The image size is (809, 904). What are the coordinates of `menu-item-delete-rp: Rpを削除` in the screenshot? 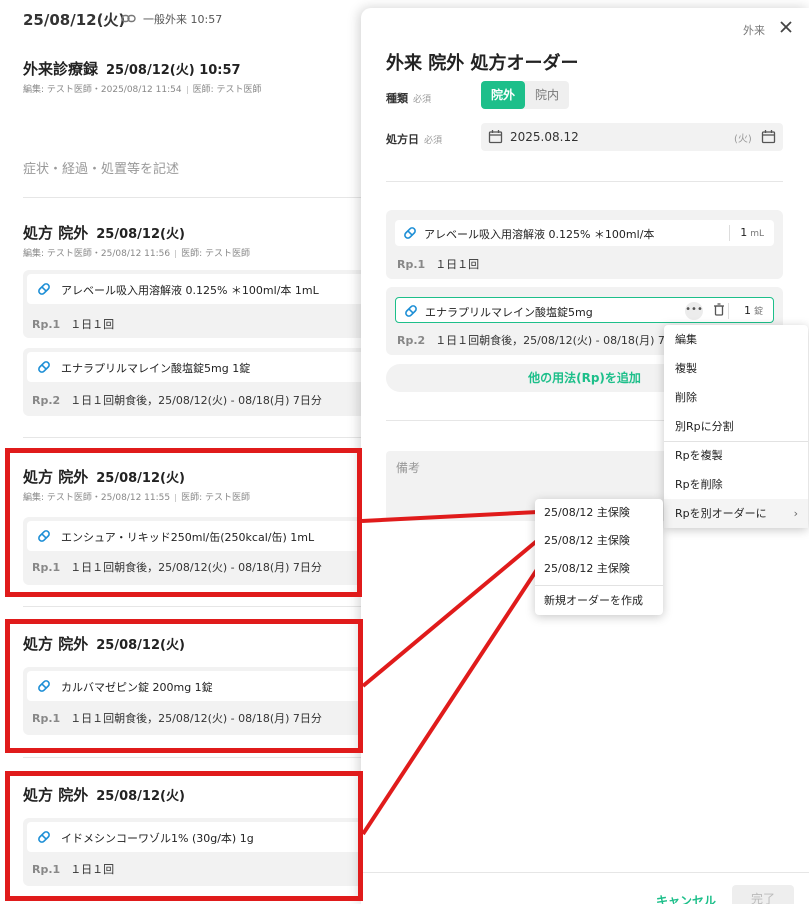 It's located at (736, 484).